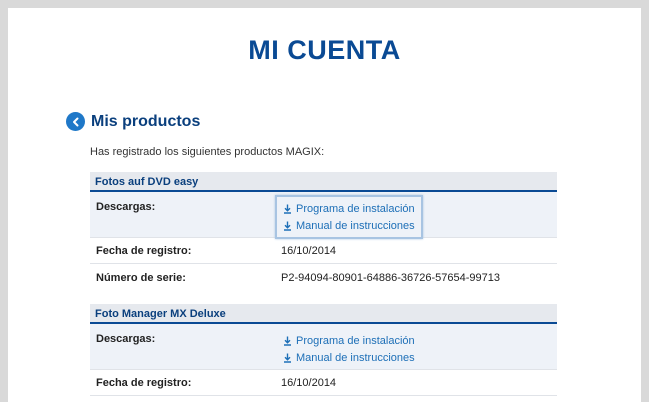  I want to click on product-name: Foto Manager MX Deluxe, so click(323, 314).